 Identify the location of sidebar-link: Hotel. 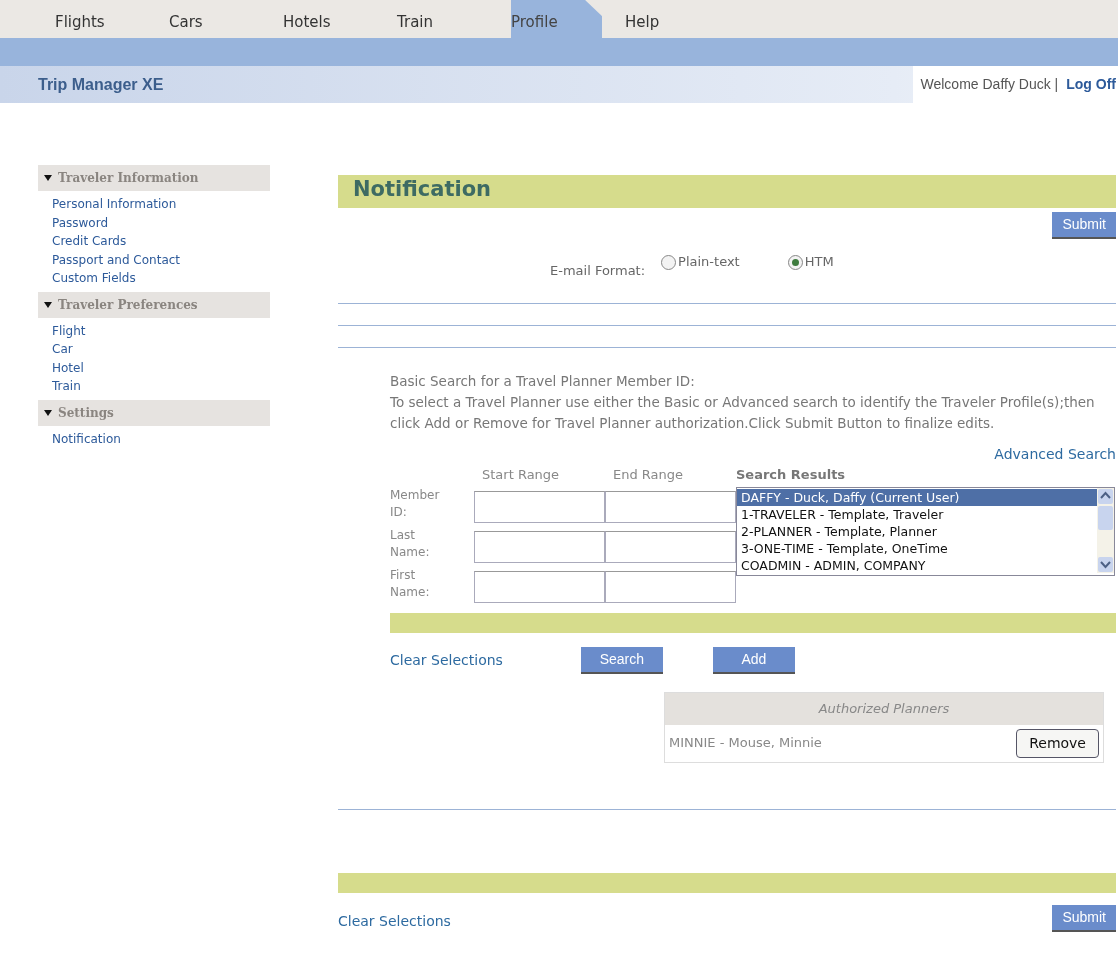
(61, 367).